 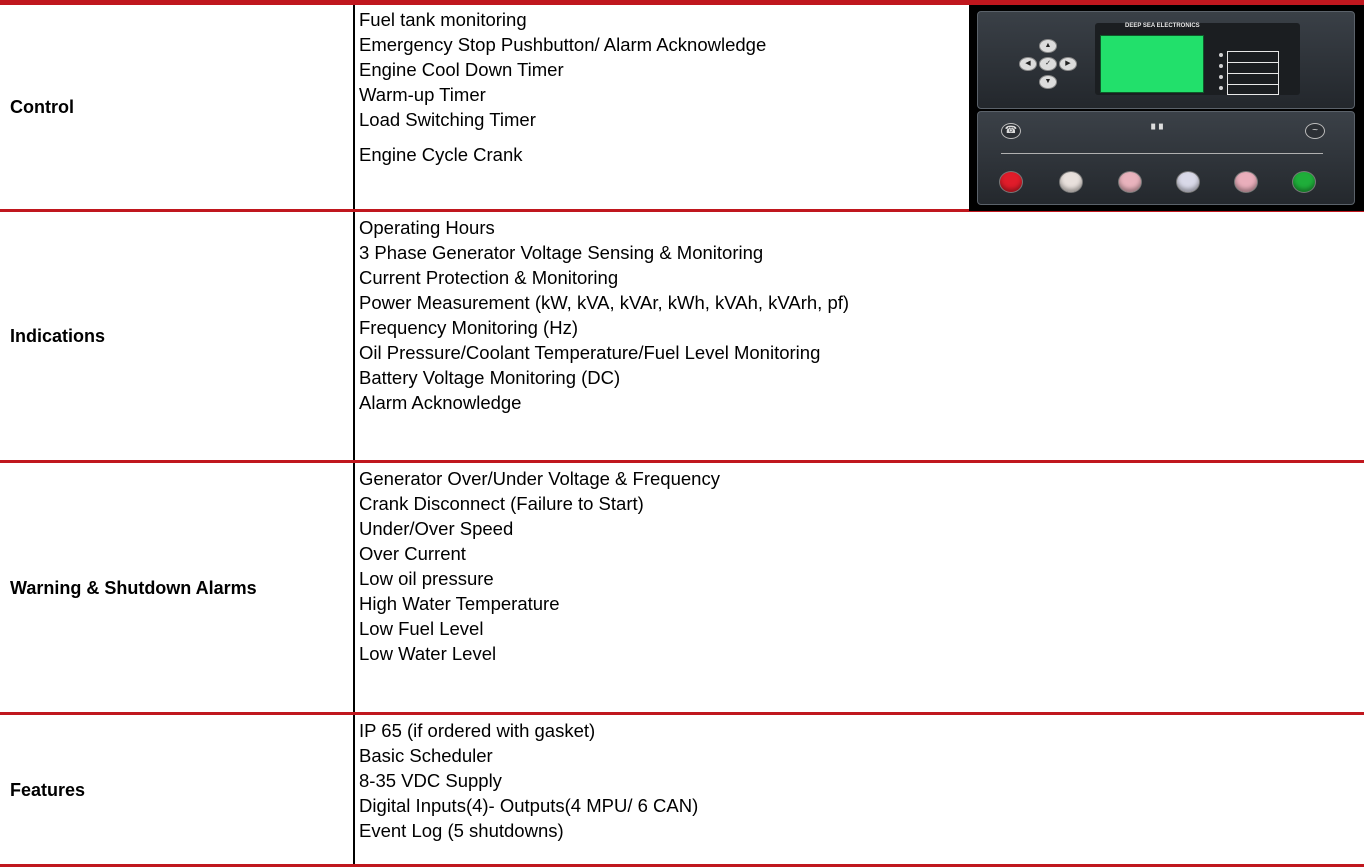 What do you see at coordinates (489, 277) in the screenshot?
I see `list-item: Current Protection & Monitoring` at bounding box center [489, 277].